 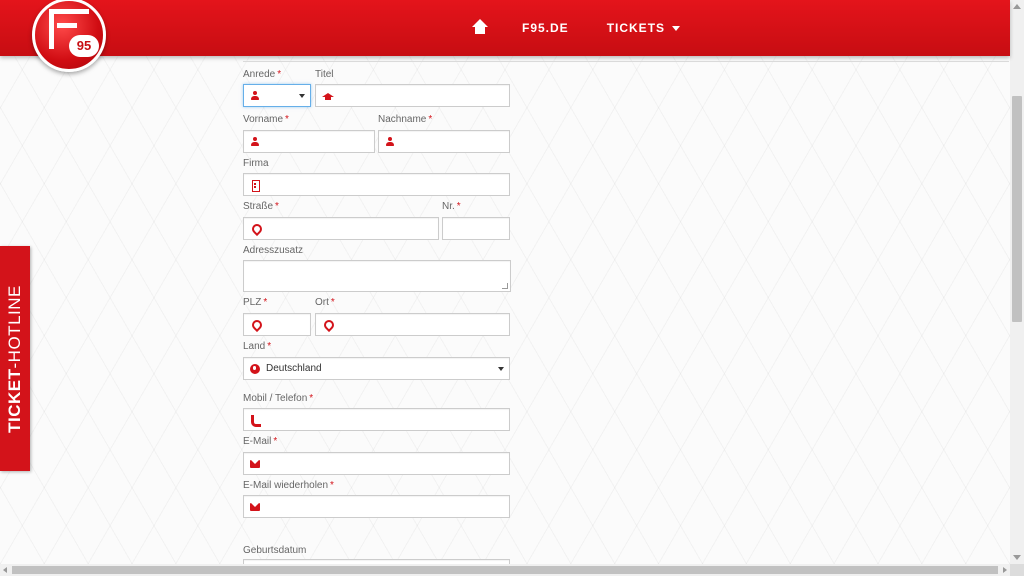 What do you see at coordinates (255, 302) in the screenshot?
I see `plz-label: PLZ *` at bounding box center [255, 302].